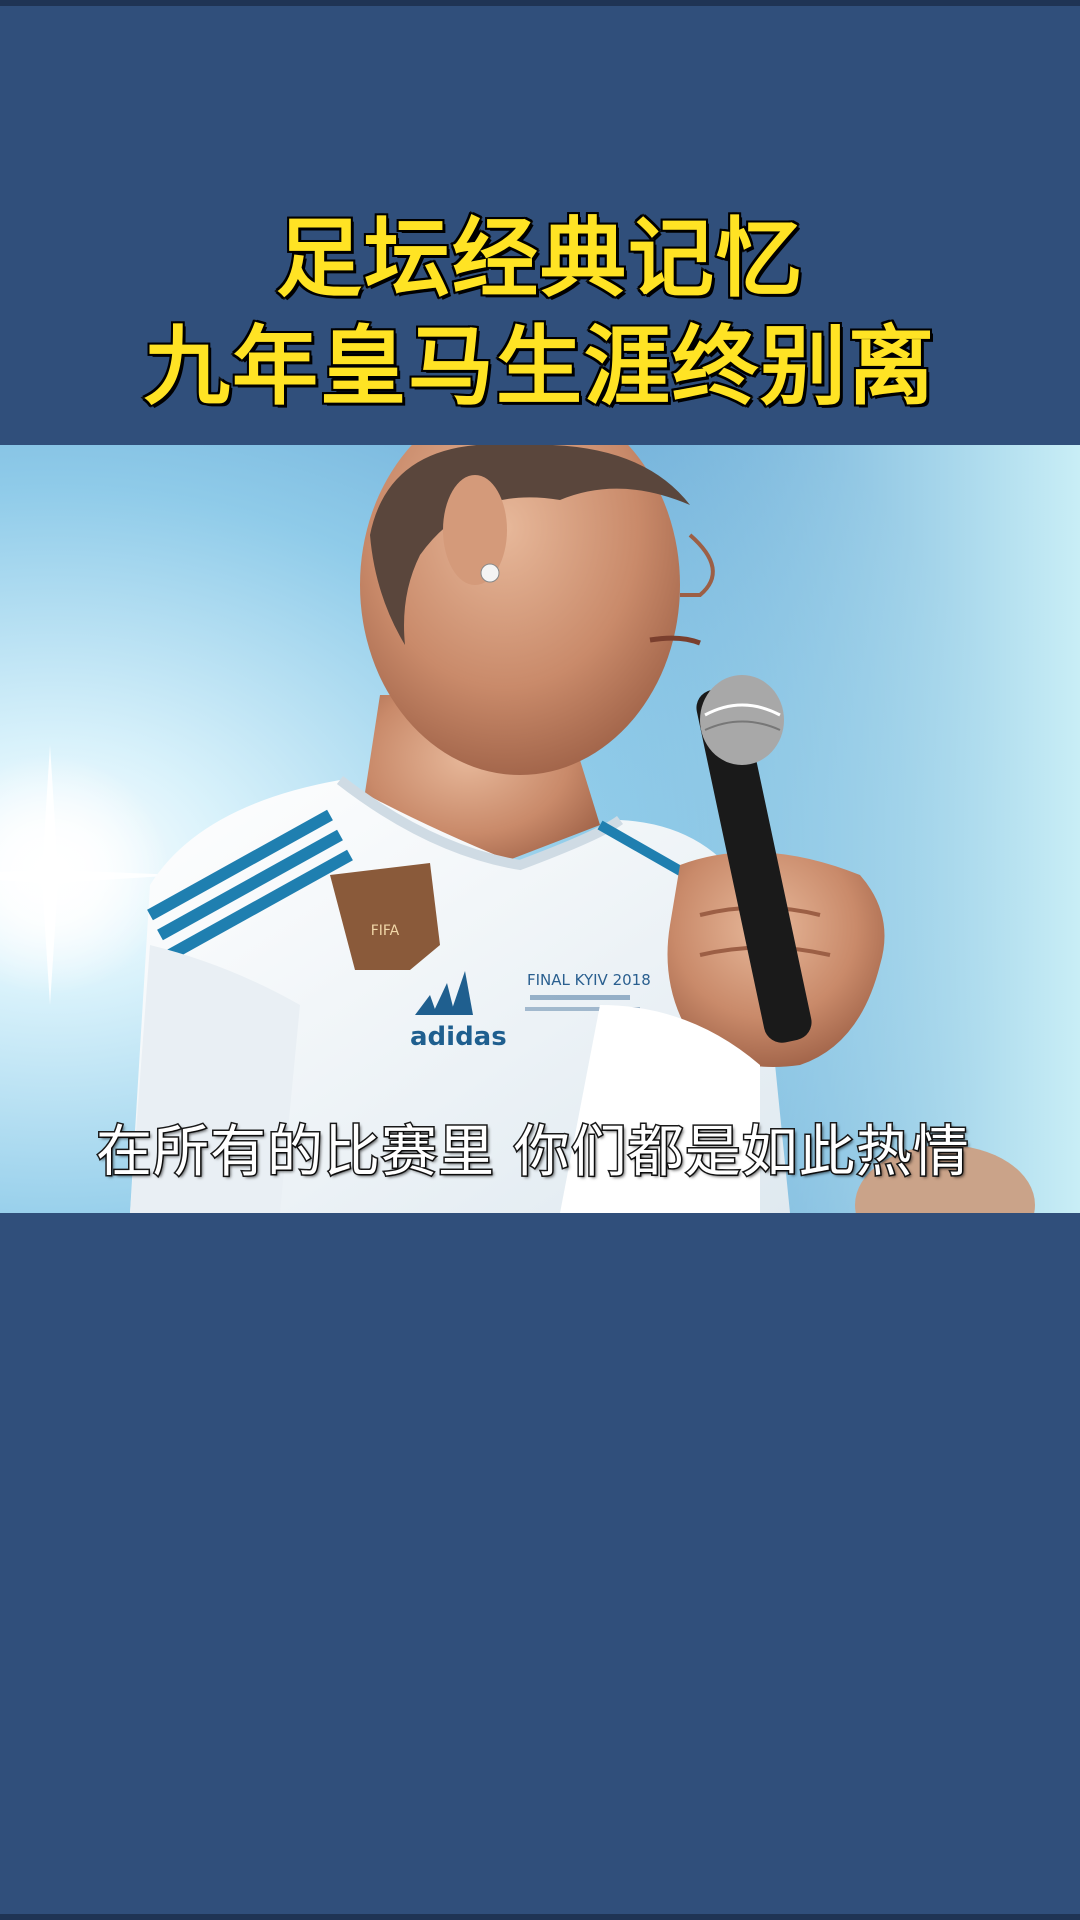 The height and width of the screenshot is (1920, 1080). I want to click on badge-text: FIFA, so click(385, 931).